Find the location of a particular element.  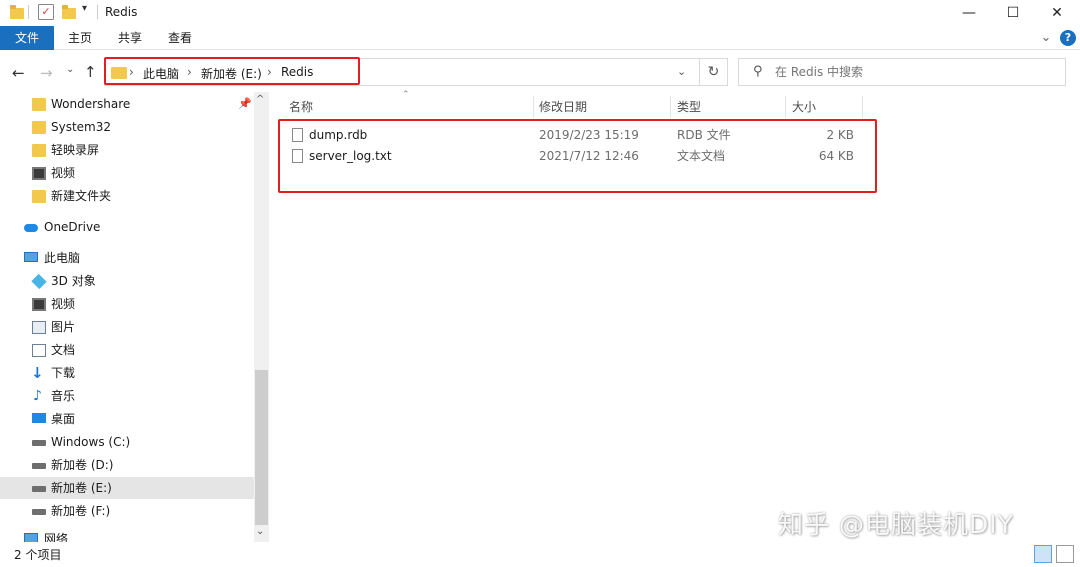

files-highlight-box is located at coordinates (577, 156).